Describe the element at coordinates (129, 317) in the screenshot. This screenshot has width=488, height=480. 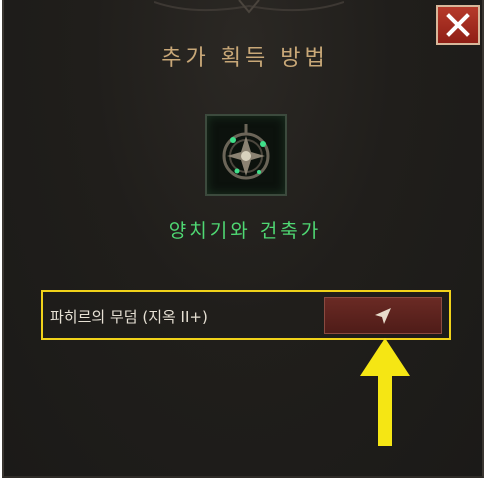
I see `source-location-label: 파히르의 무덤 (지옥 II+)` at that location.